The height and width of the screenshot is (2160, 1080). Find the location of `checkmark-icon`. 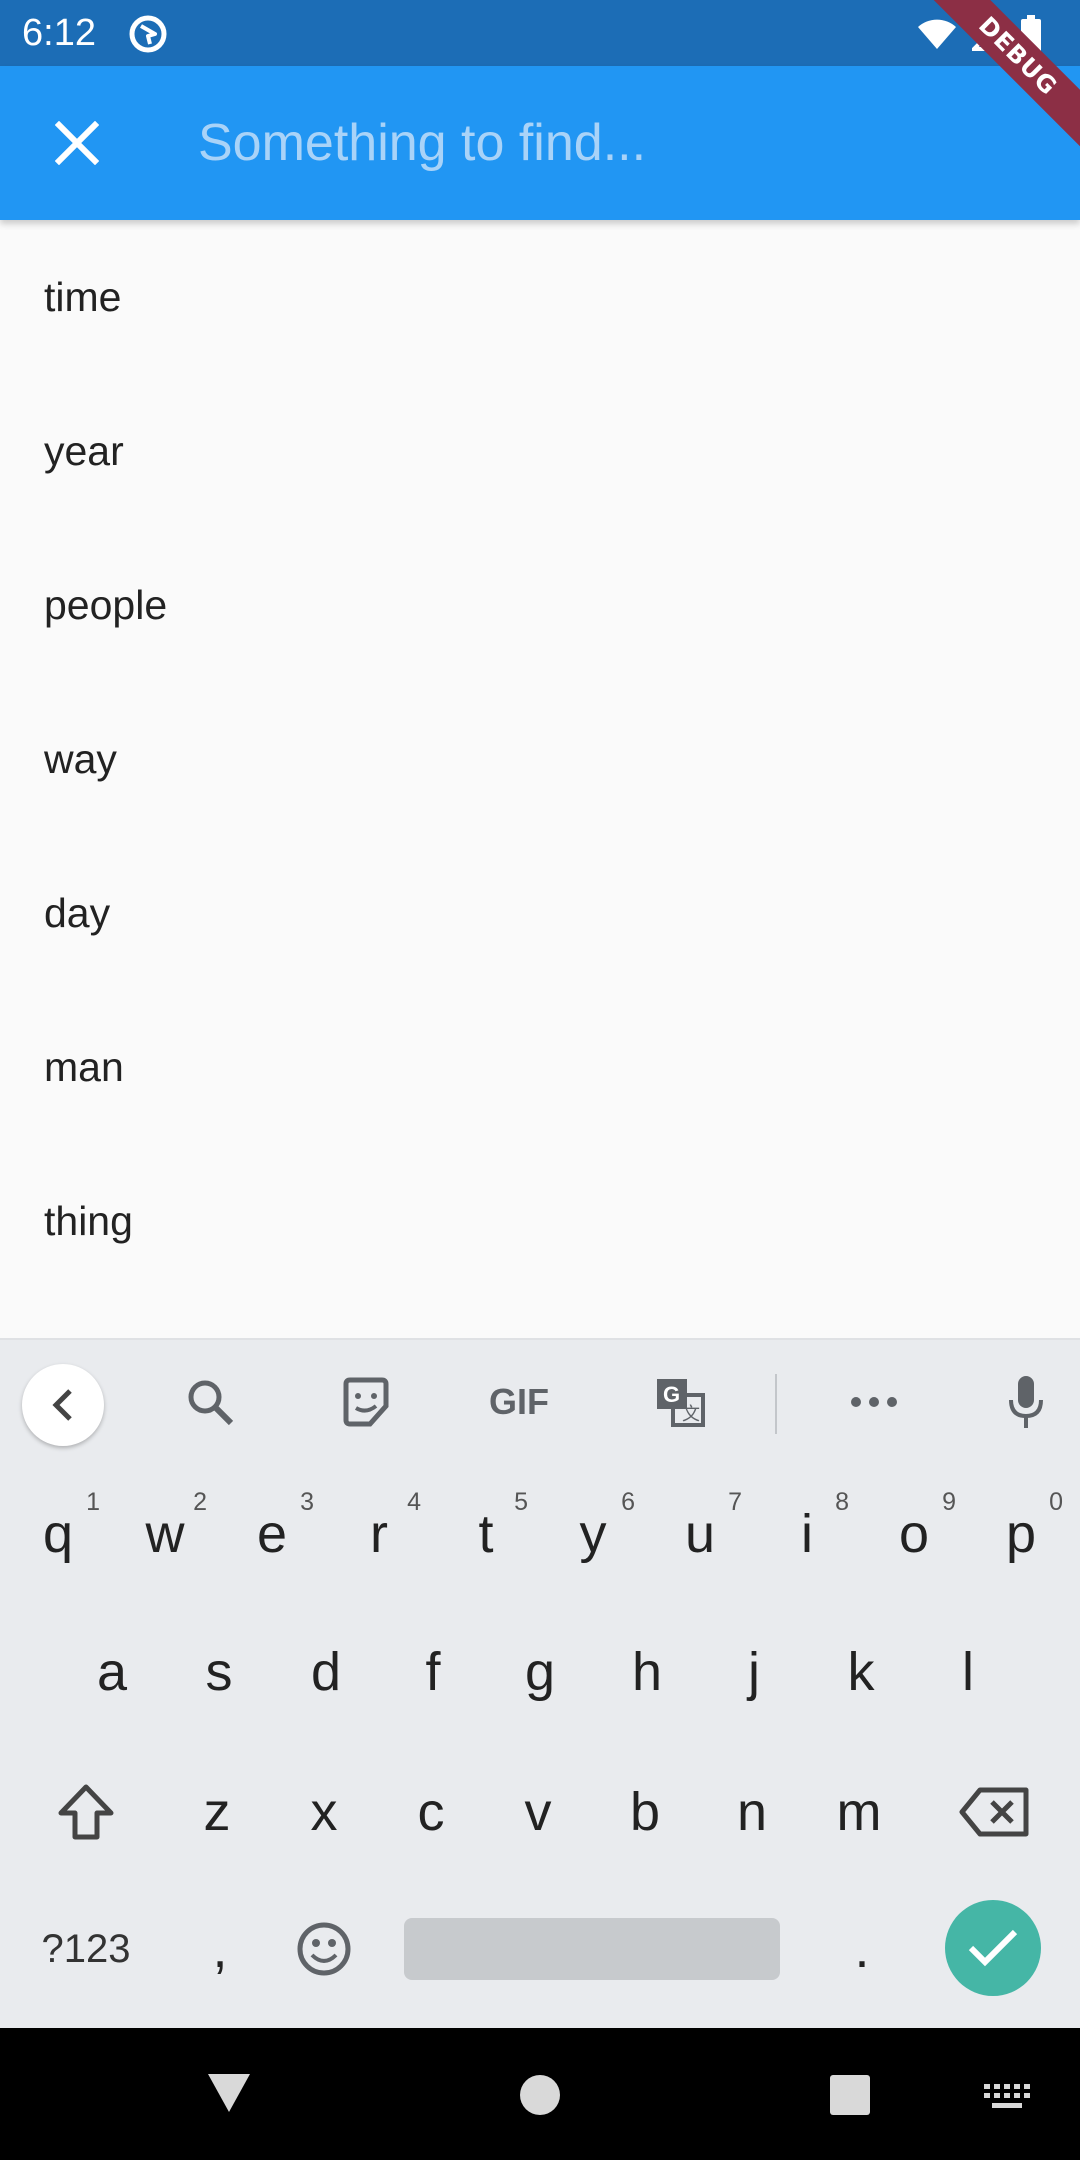

checkmark-icon is located at coordinates (993, 1948).